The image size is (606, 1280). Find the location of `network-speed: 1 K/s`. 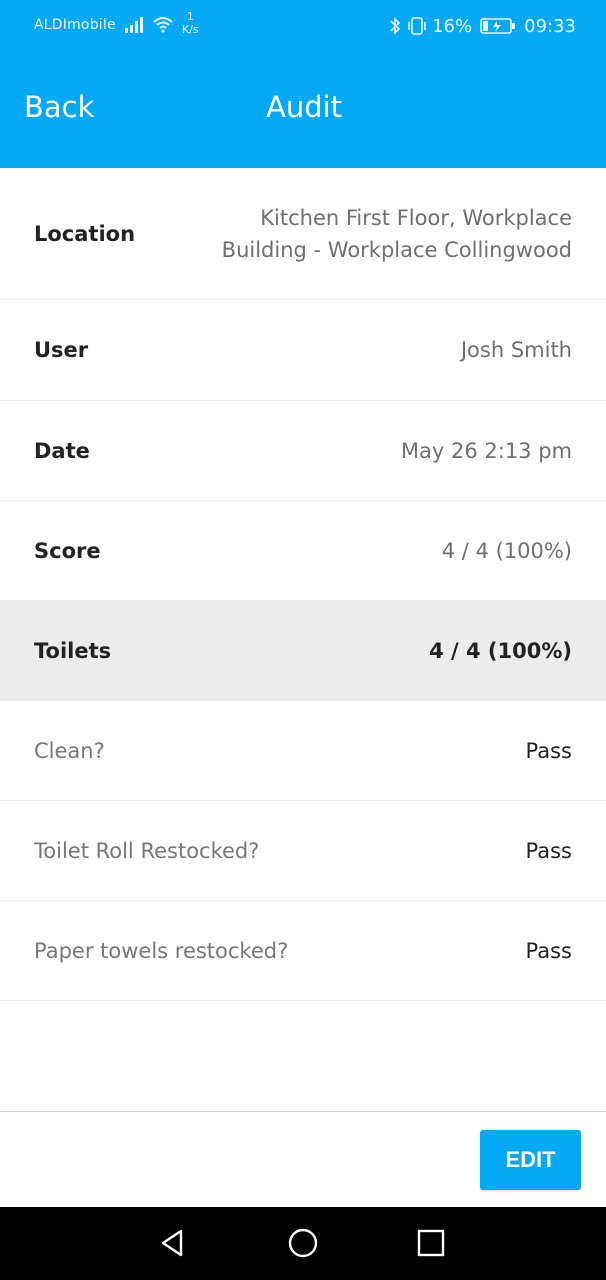

network-speed: 1 K/s is located at coordinates (190, 23).